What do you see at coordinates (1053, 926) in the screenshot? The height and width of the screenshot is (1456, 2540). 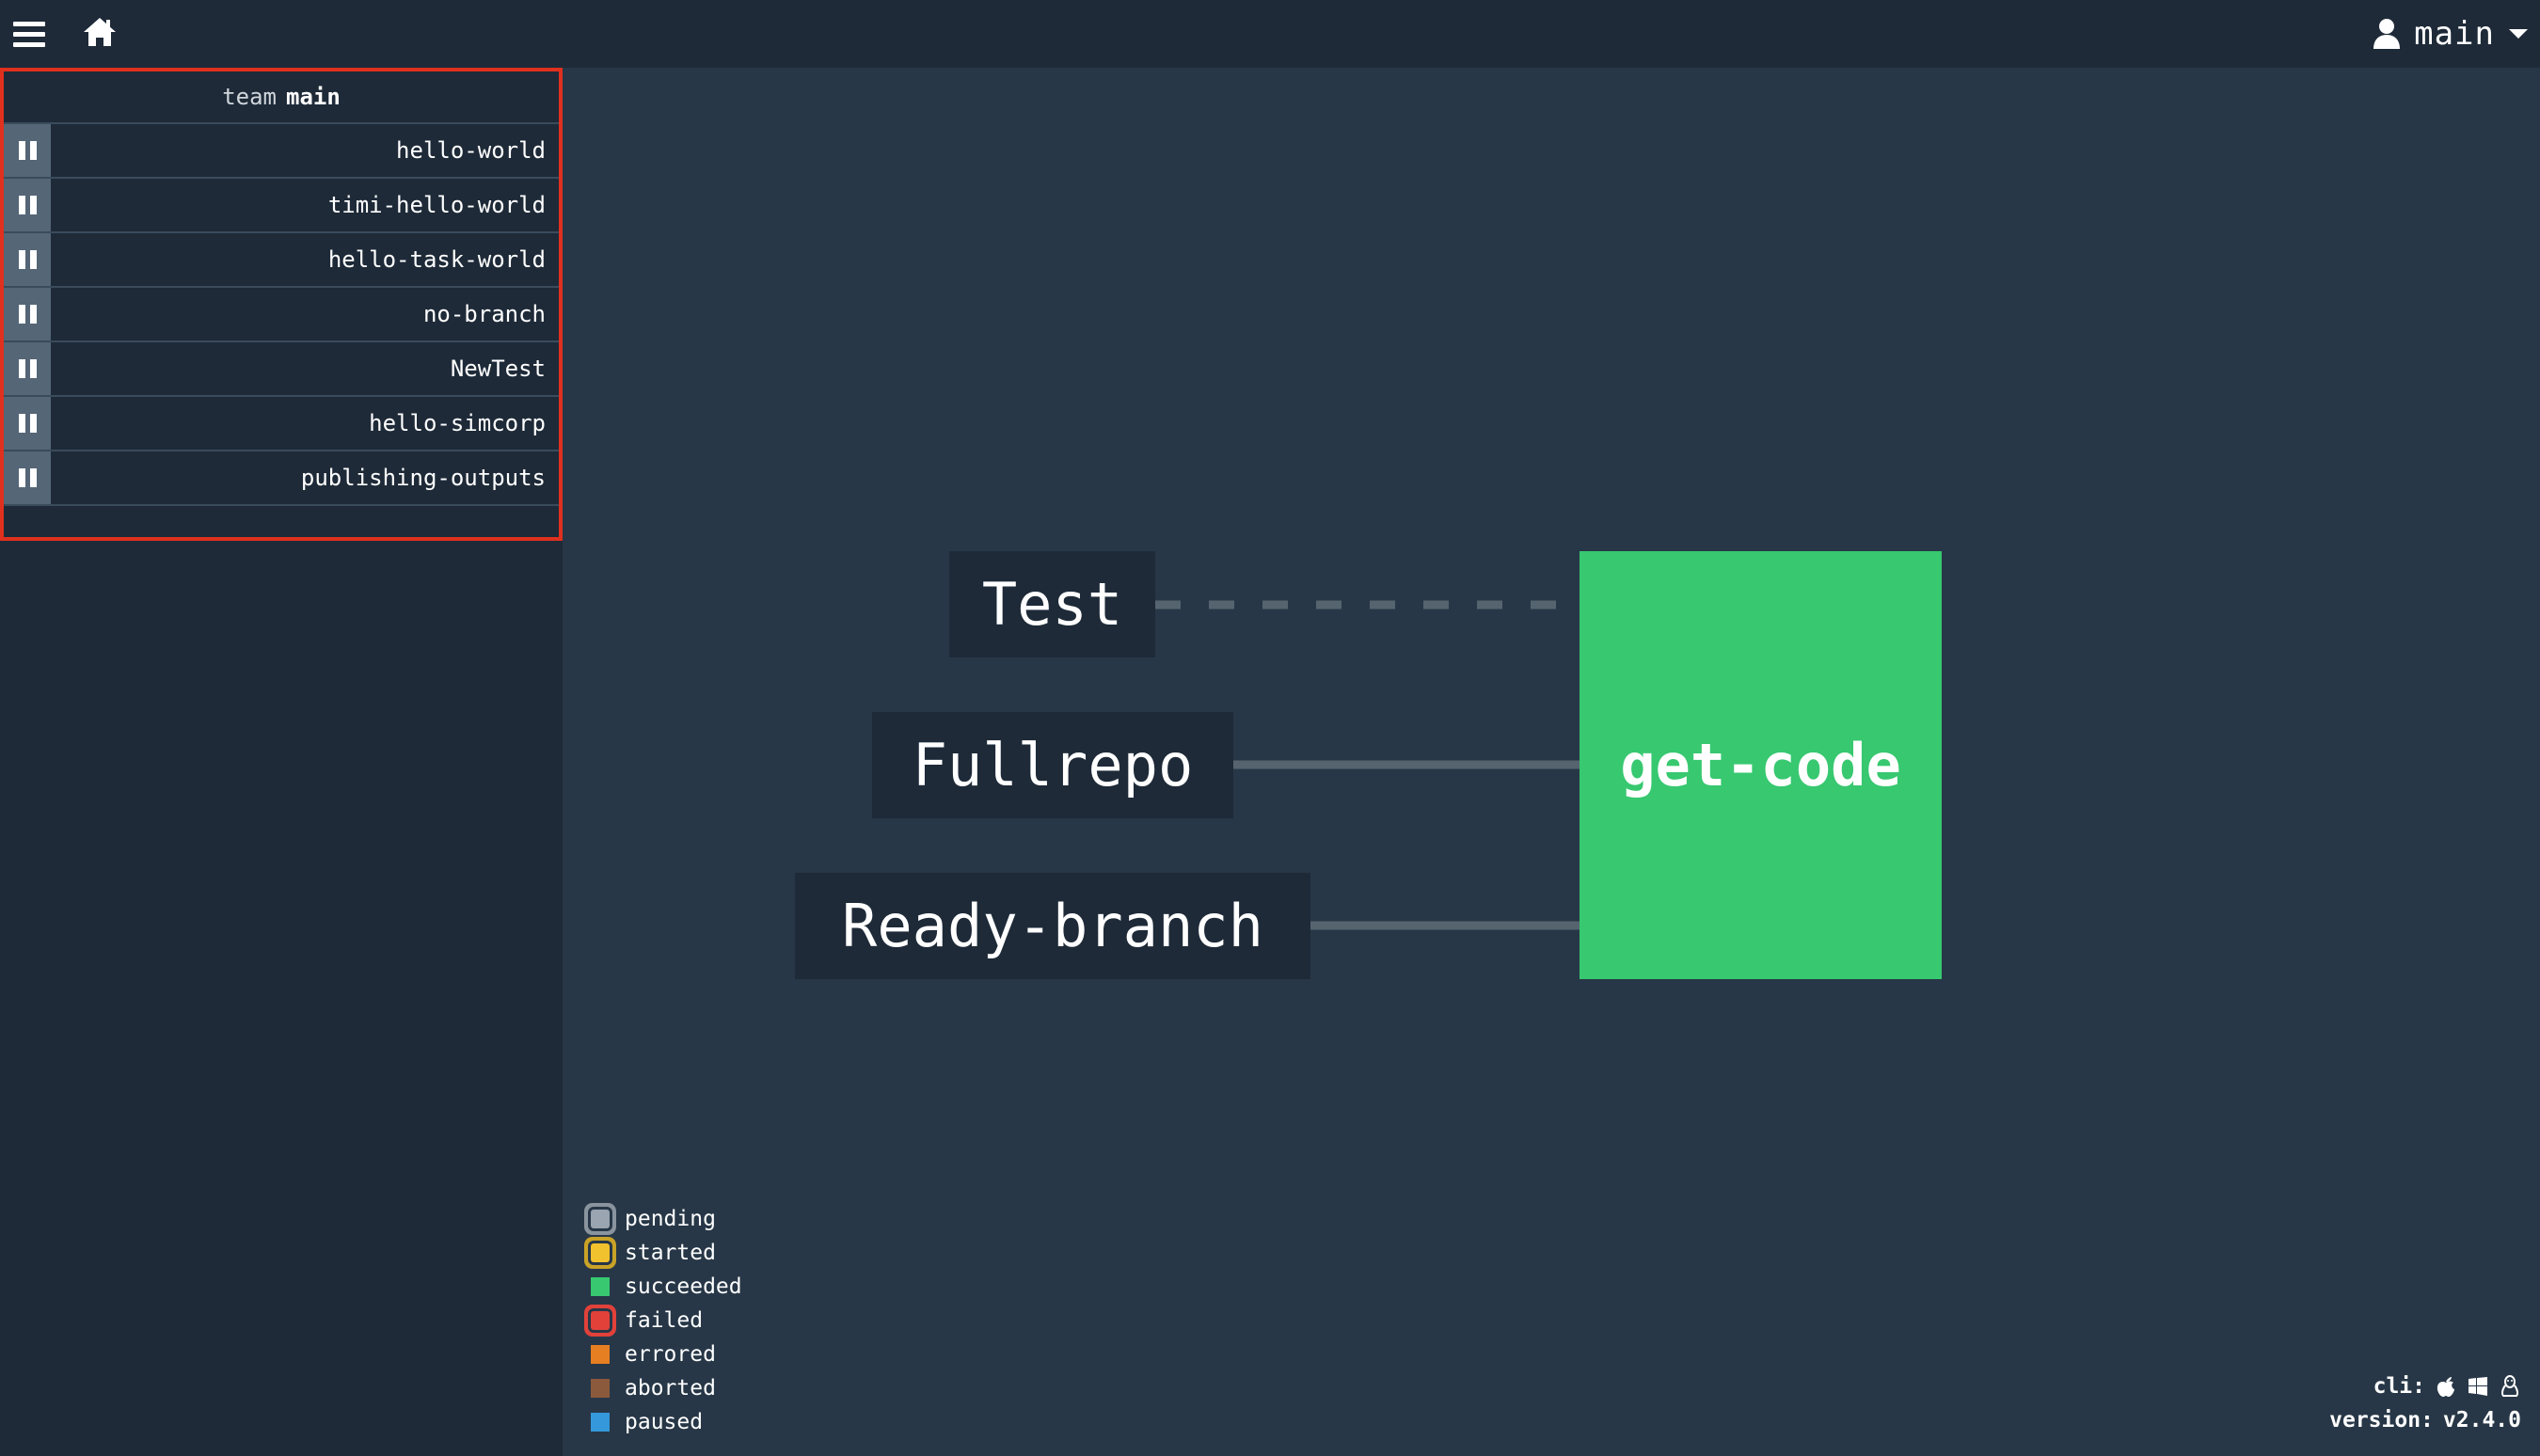 I see `resource-node-ready-branch: Ready-branch` at bounding box center [1053, 926].